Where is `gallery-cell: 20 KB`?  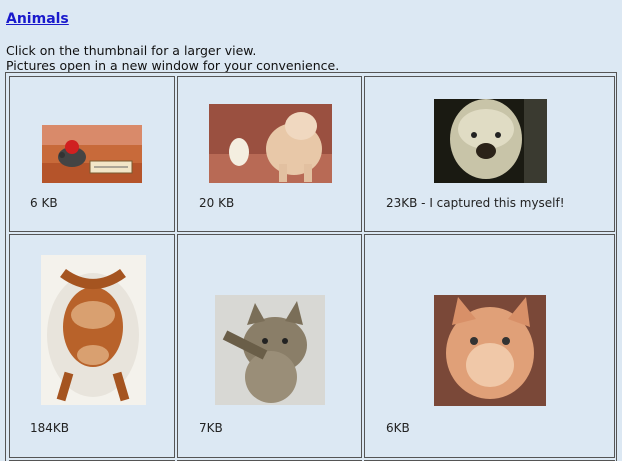
gallery-cell: 20 KB is located at coordinates (269, 154).